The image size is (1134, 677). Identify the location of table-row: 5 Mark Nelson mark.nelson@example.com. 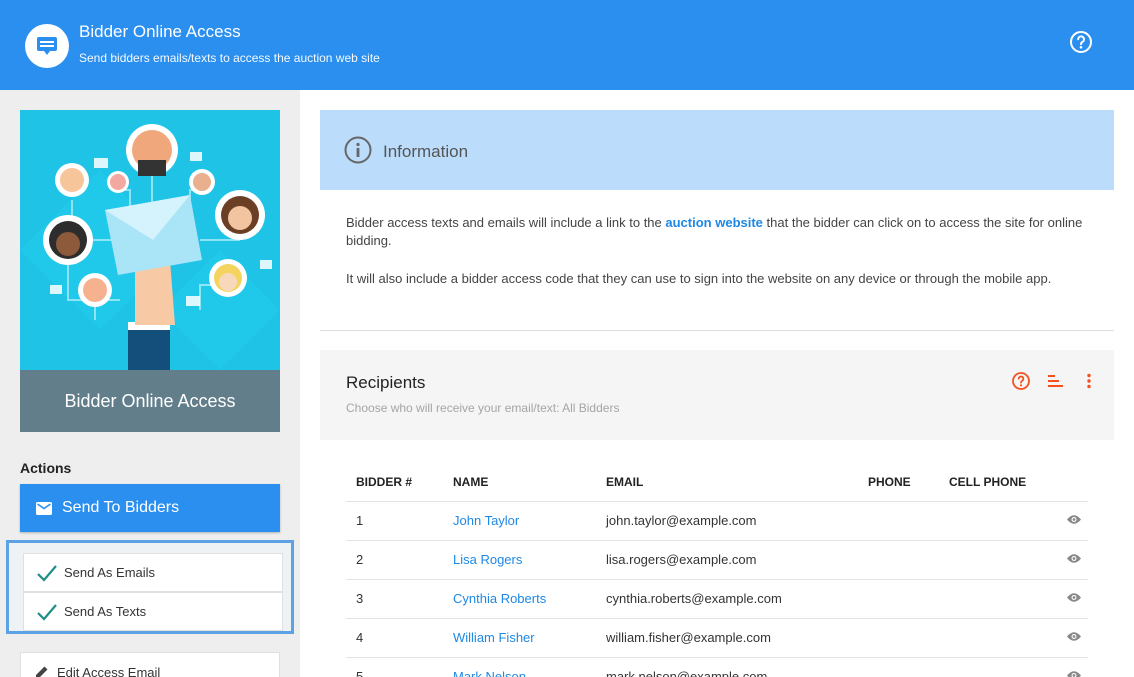
(717, 666).